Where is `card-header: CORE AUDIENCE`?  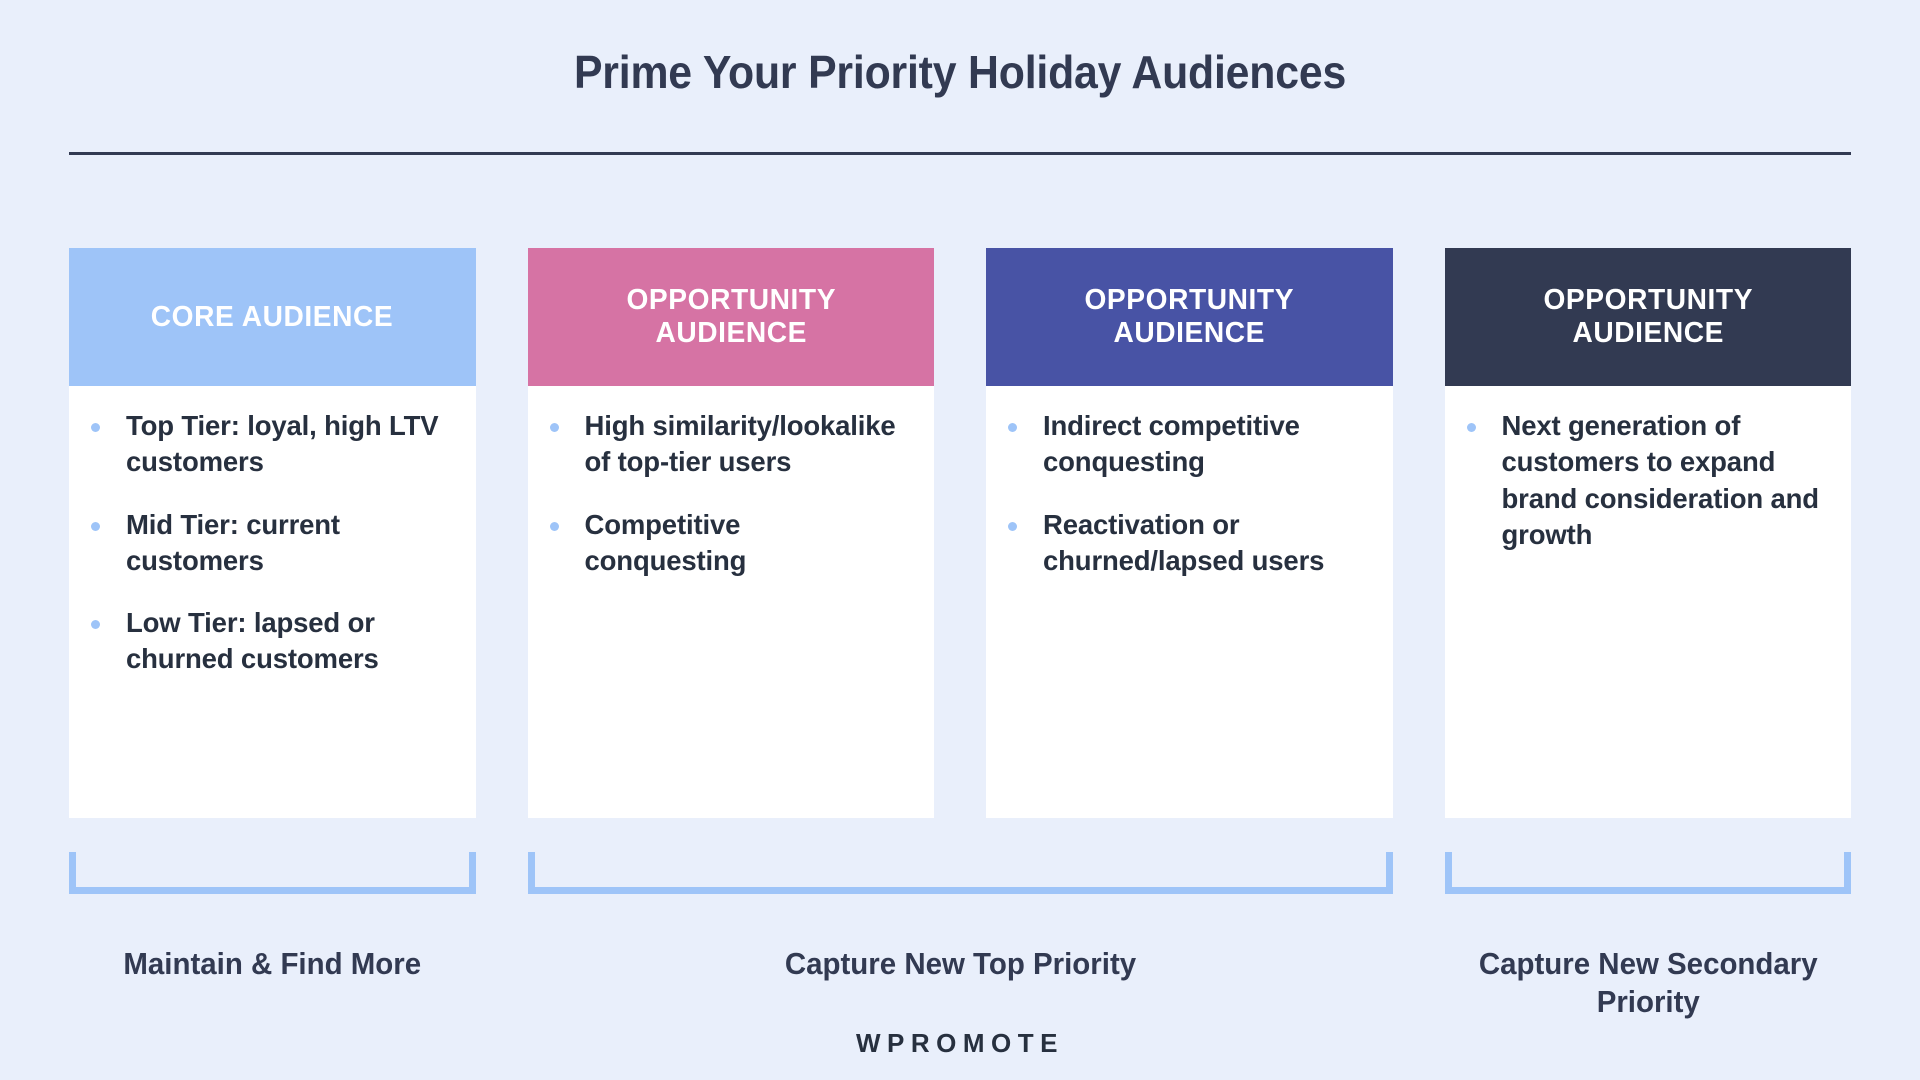
card-header: CORE AUDIENCE is located at coordinates (272, 317).